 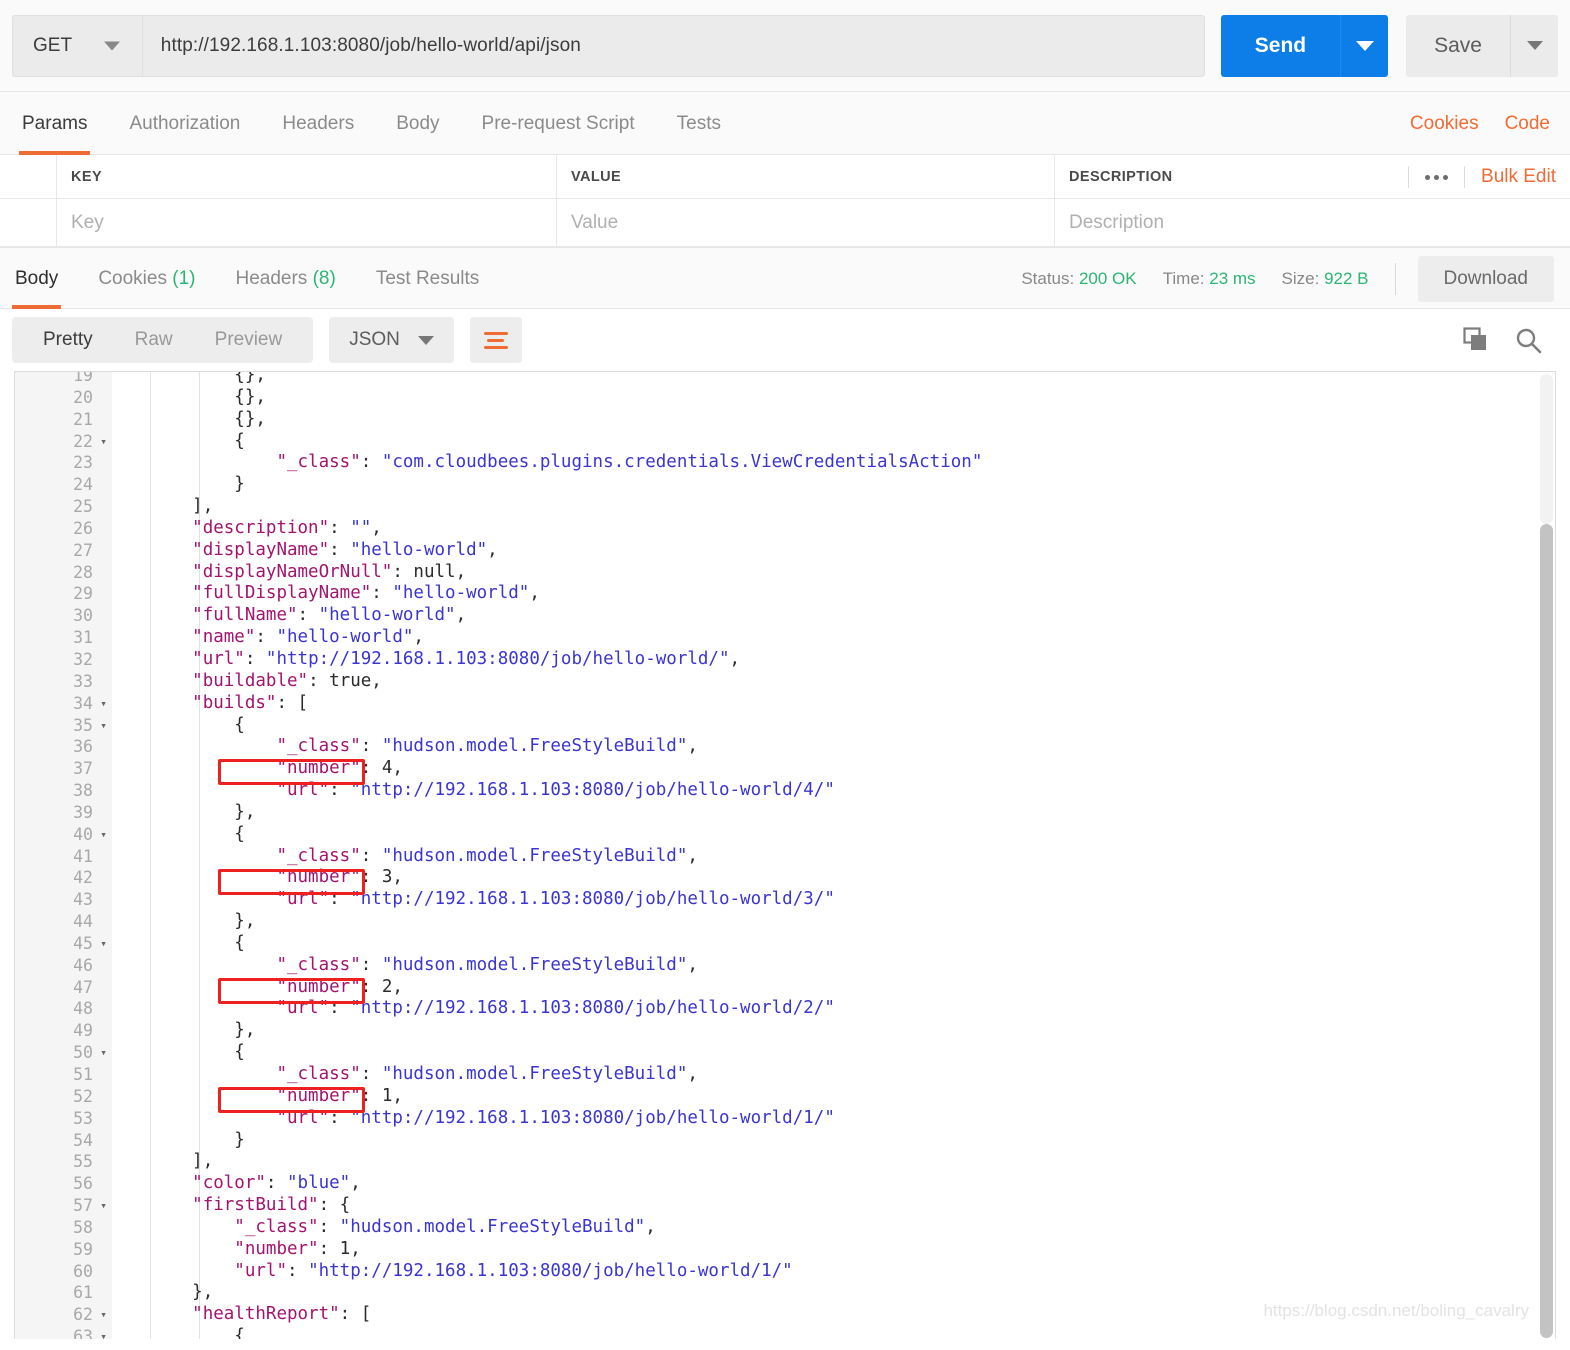 I want to click on response-tab-cookies: Cookies (1), so click(x=146, y=278).